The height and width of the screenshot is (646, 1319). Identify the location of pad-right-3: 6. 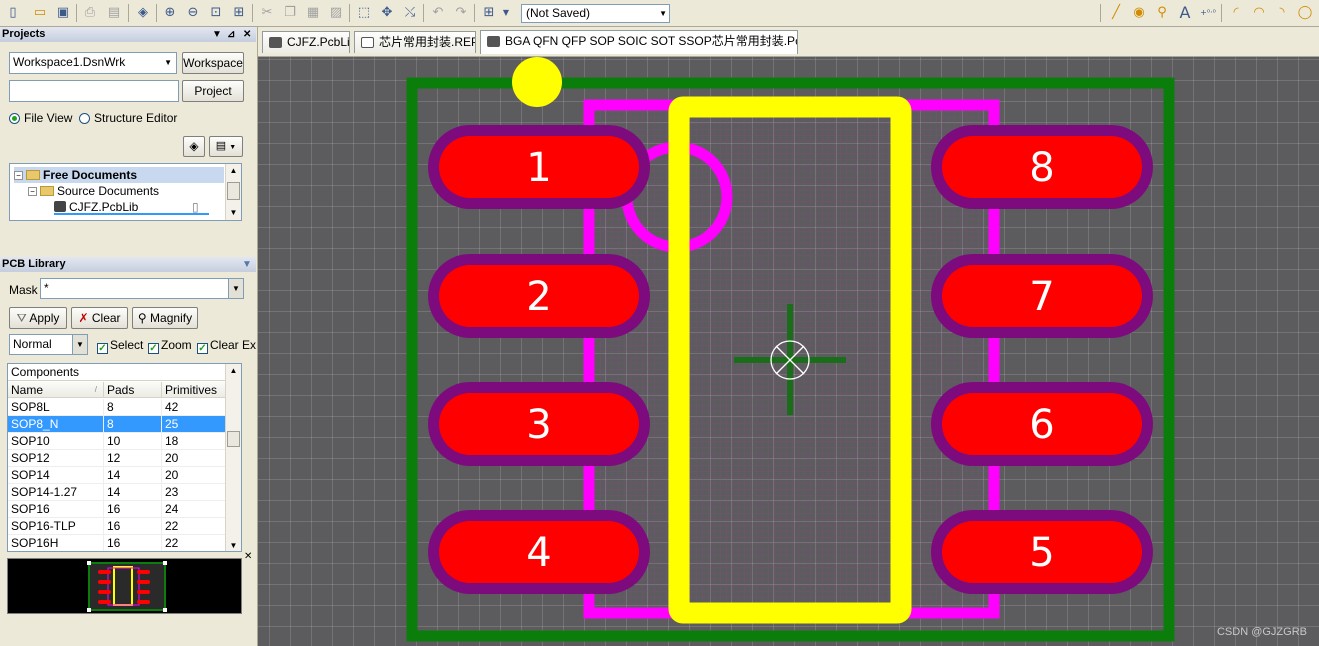
(1042, 424).